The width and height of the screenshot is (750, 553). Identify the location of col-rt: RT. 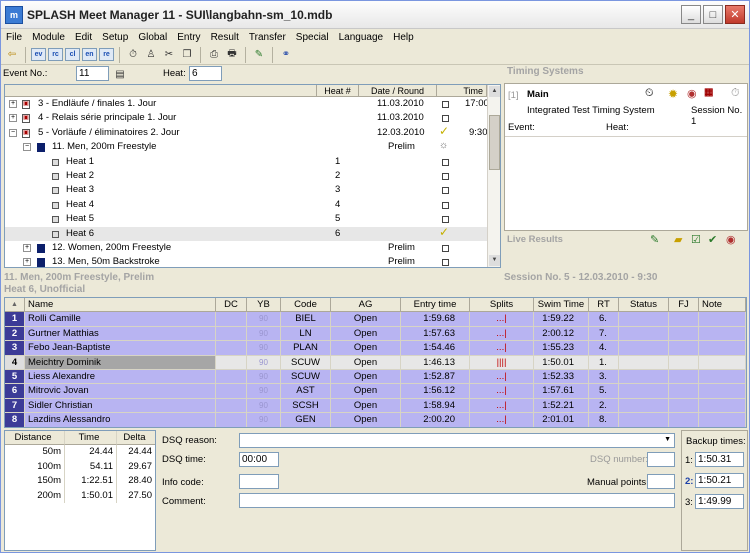
(604, 305).